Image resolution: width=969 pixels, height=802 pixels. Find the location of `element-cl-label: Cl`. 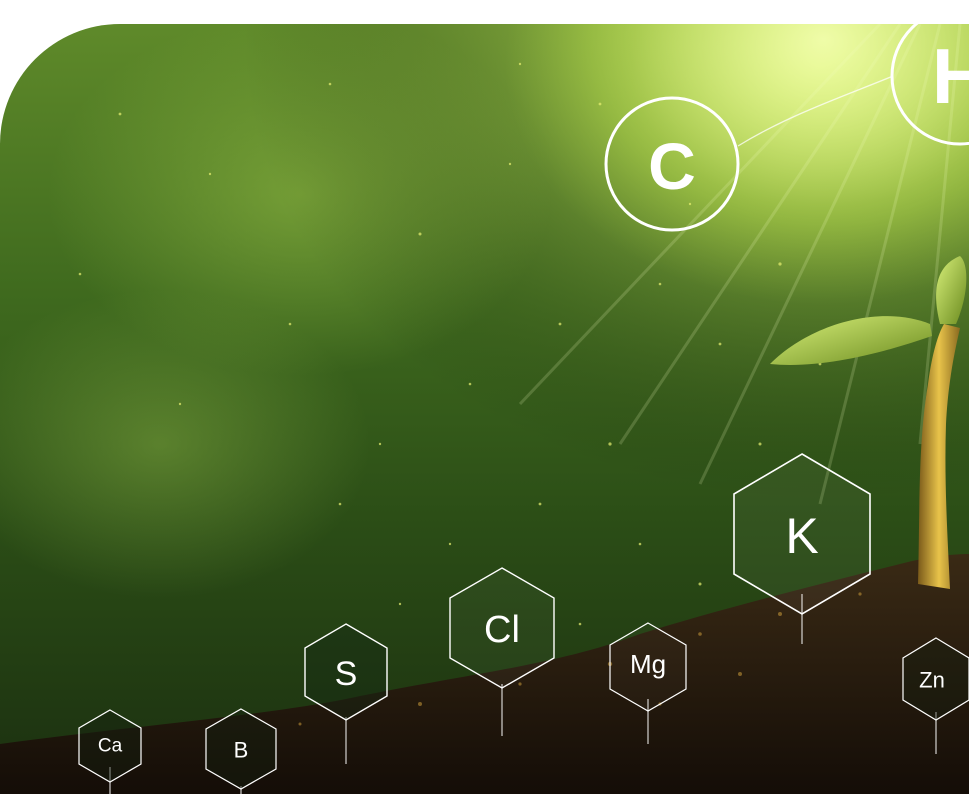

element-cl-label: Cl is located at coordinates (502, 630).